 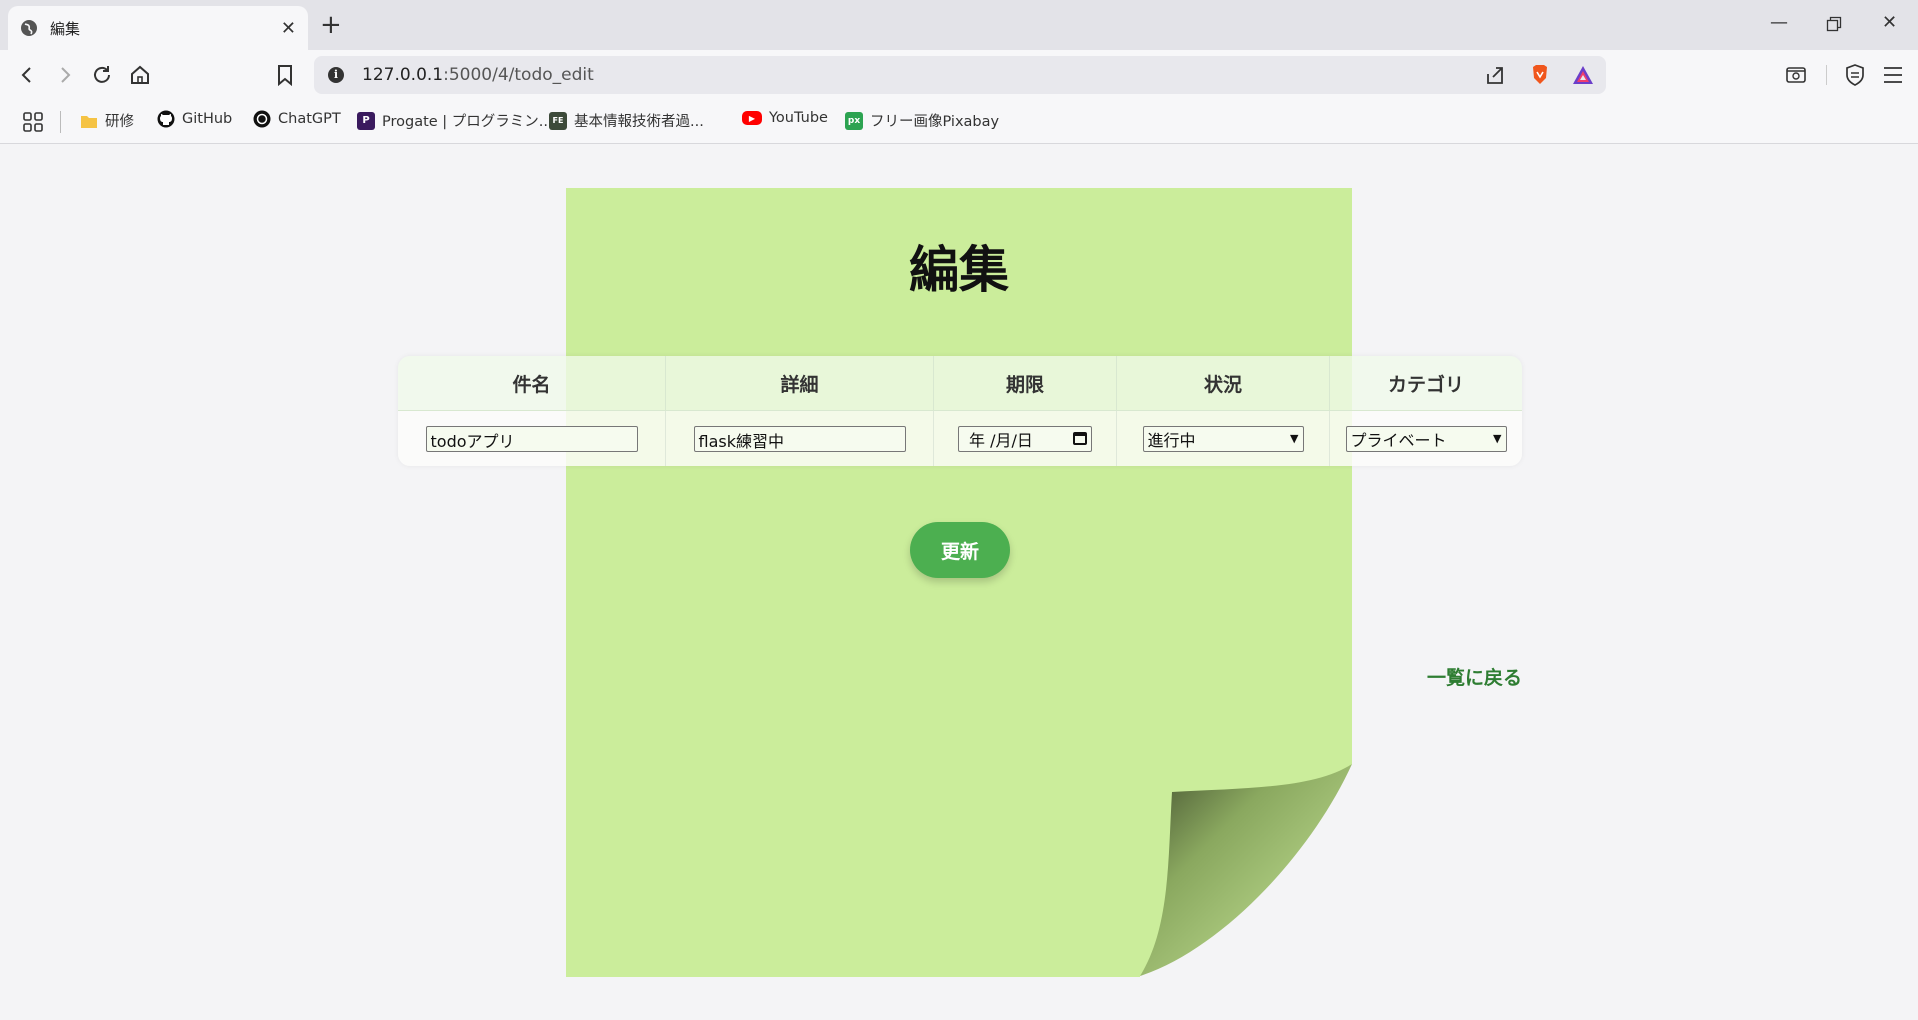 What do you see at coordinates (960, 550) in the screenshot?
I see `update-button: 更新` at bounding box center [960, 550].